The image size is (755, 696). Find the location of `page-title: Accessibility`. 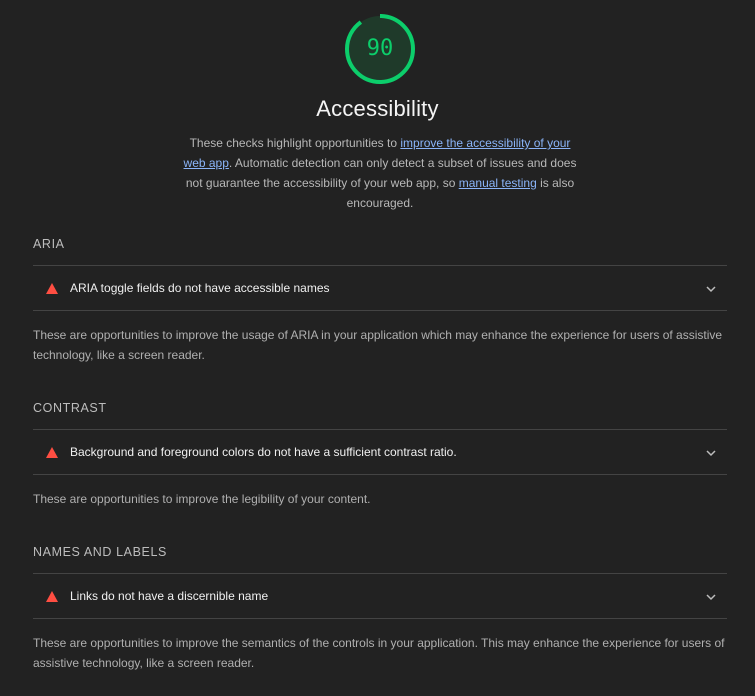

page-title: Accessibility is located at coordinates (377, 108).